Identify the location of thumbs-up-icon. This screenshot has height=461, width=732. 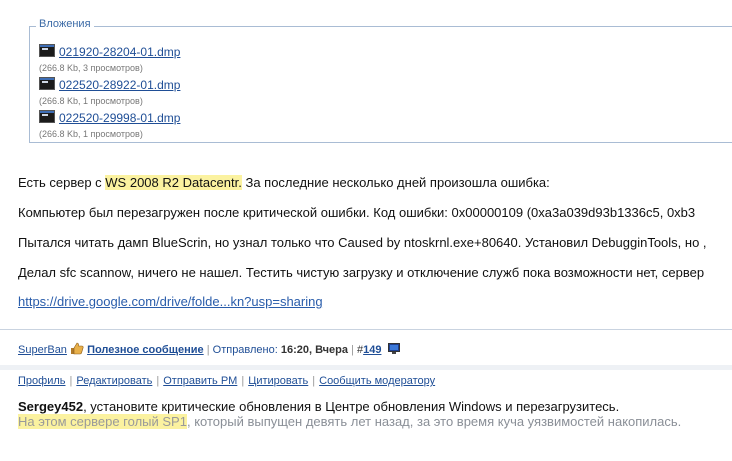
(77, 348).